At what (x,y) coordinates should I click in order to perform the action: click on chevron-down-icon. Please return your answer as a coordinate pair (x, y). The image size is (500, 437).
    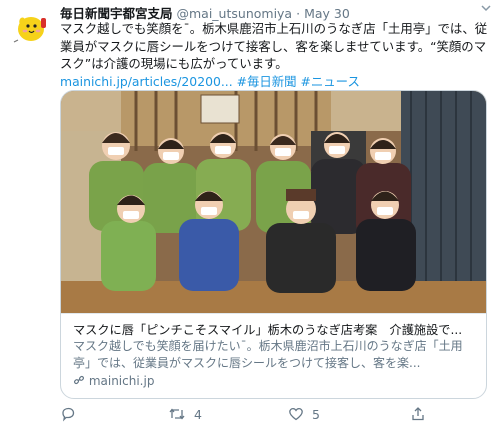
    Looking at the image, I should click on (486, 9).